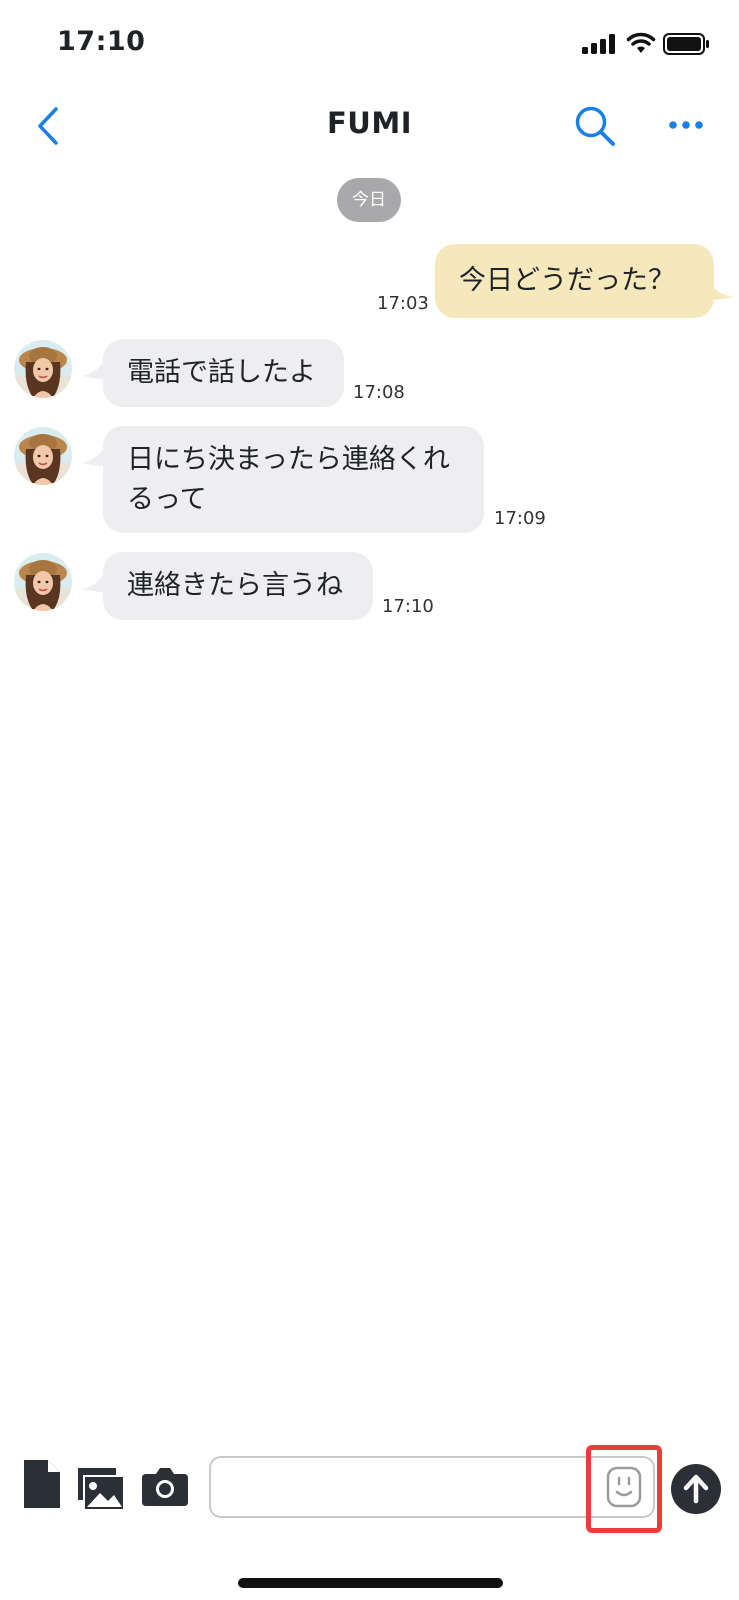  What do you see at coordinates (369, 123) in the screenshot?
I see `page-title: FUMI` at bounding box center [369, 123].